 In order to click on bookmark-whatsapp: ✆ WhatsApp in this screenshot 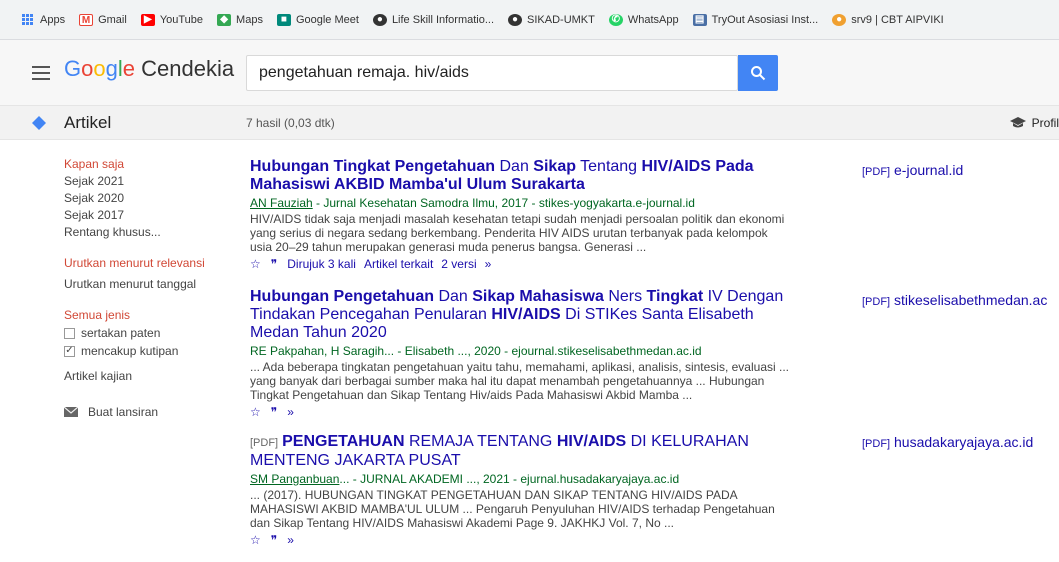, I will do `click(643, 19)`.